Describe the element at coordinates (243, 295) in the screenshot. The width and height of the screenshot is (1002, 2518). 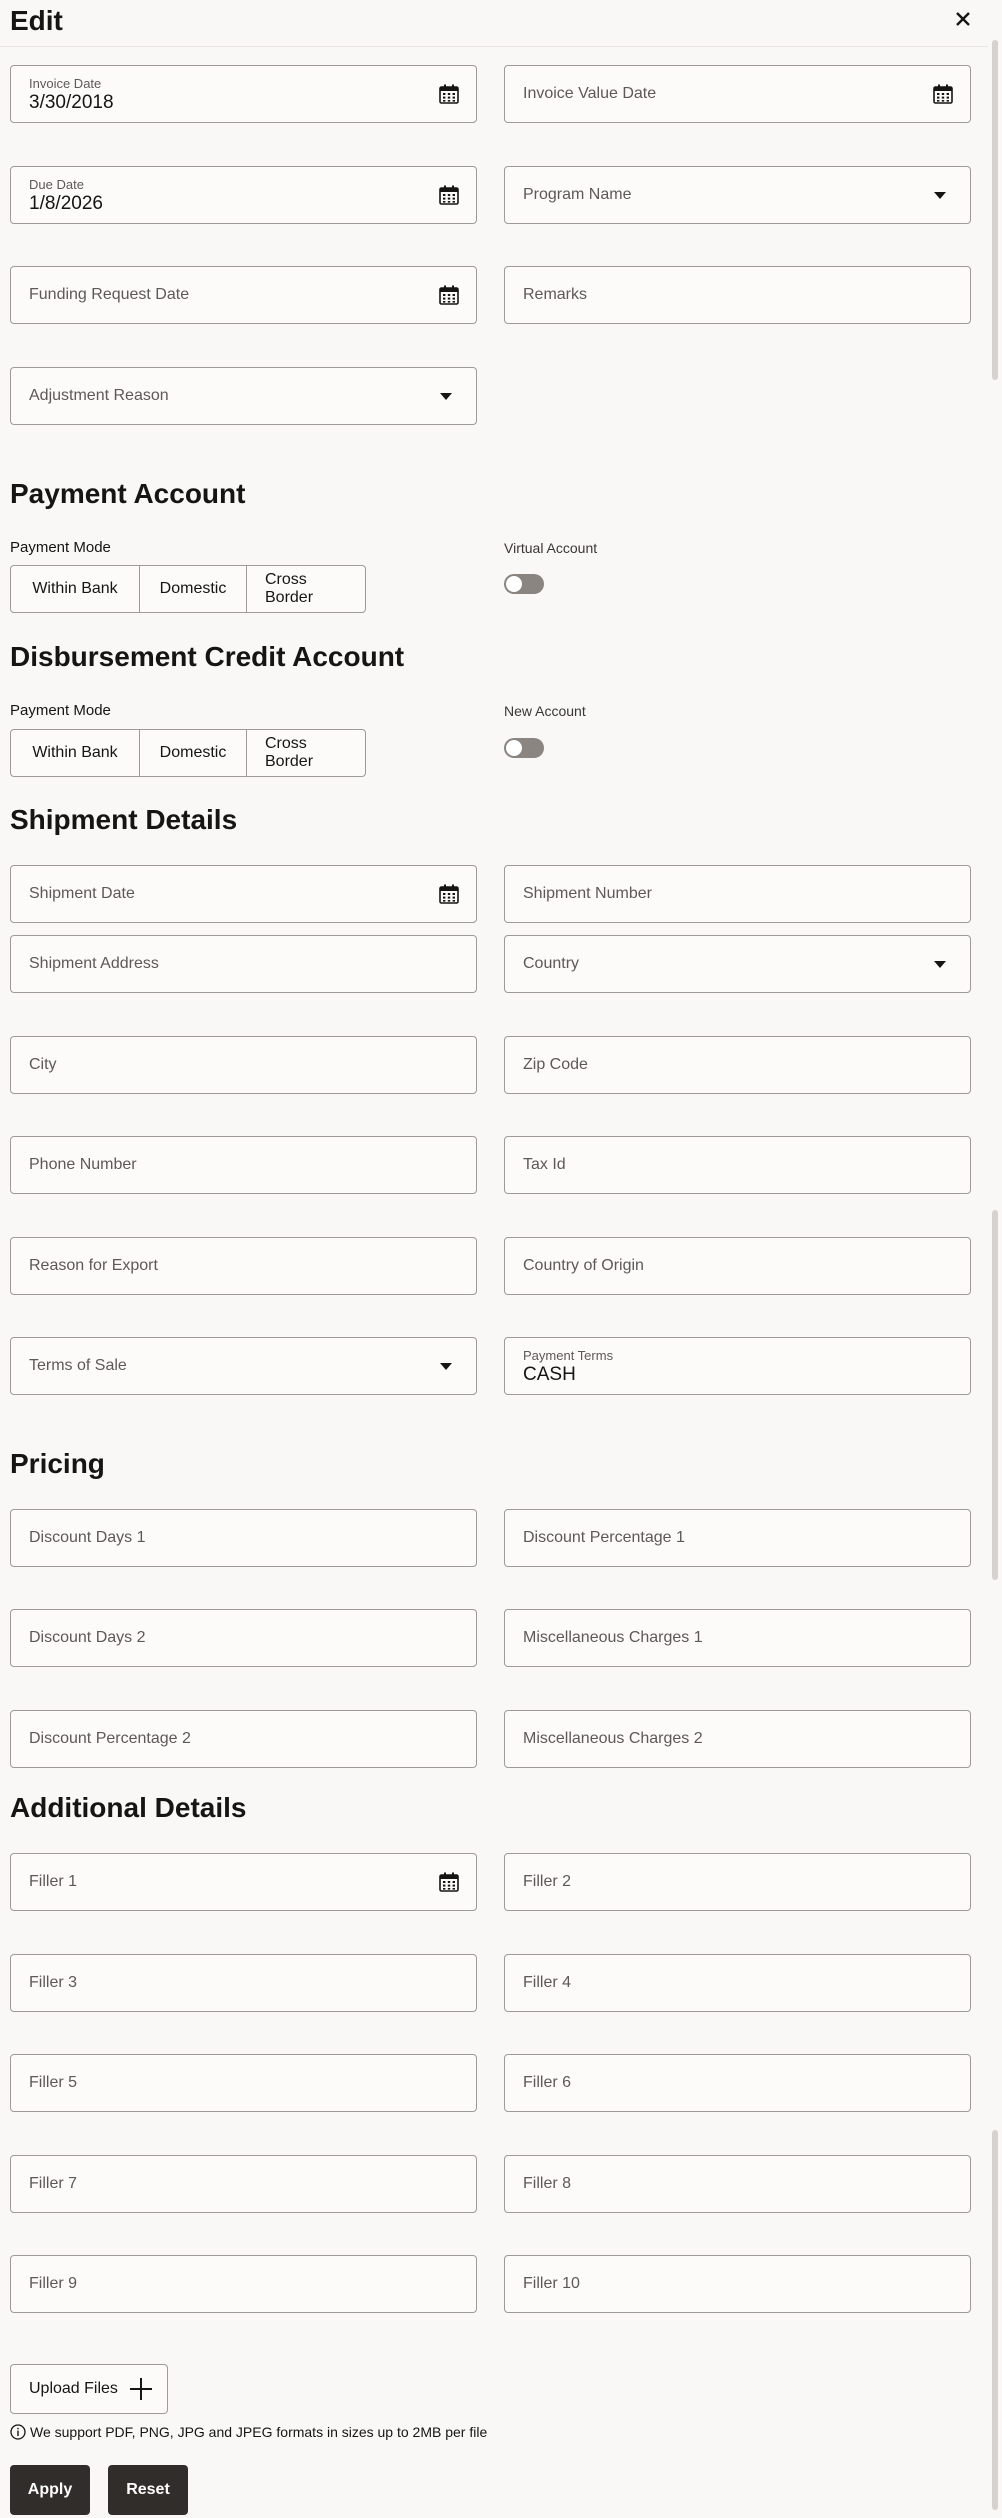
I see `funding-request-date-field: Funding Request Date` at that location.